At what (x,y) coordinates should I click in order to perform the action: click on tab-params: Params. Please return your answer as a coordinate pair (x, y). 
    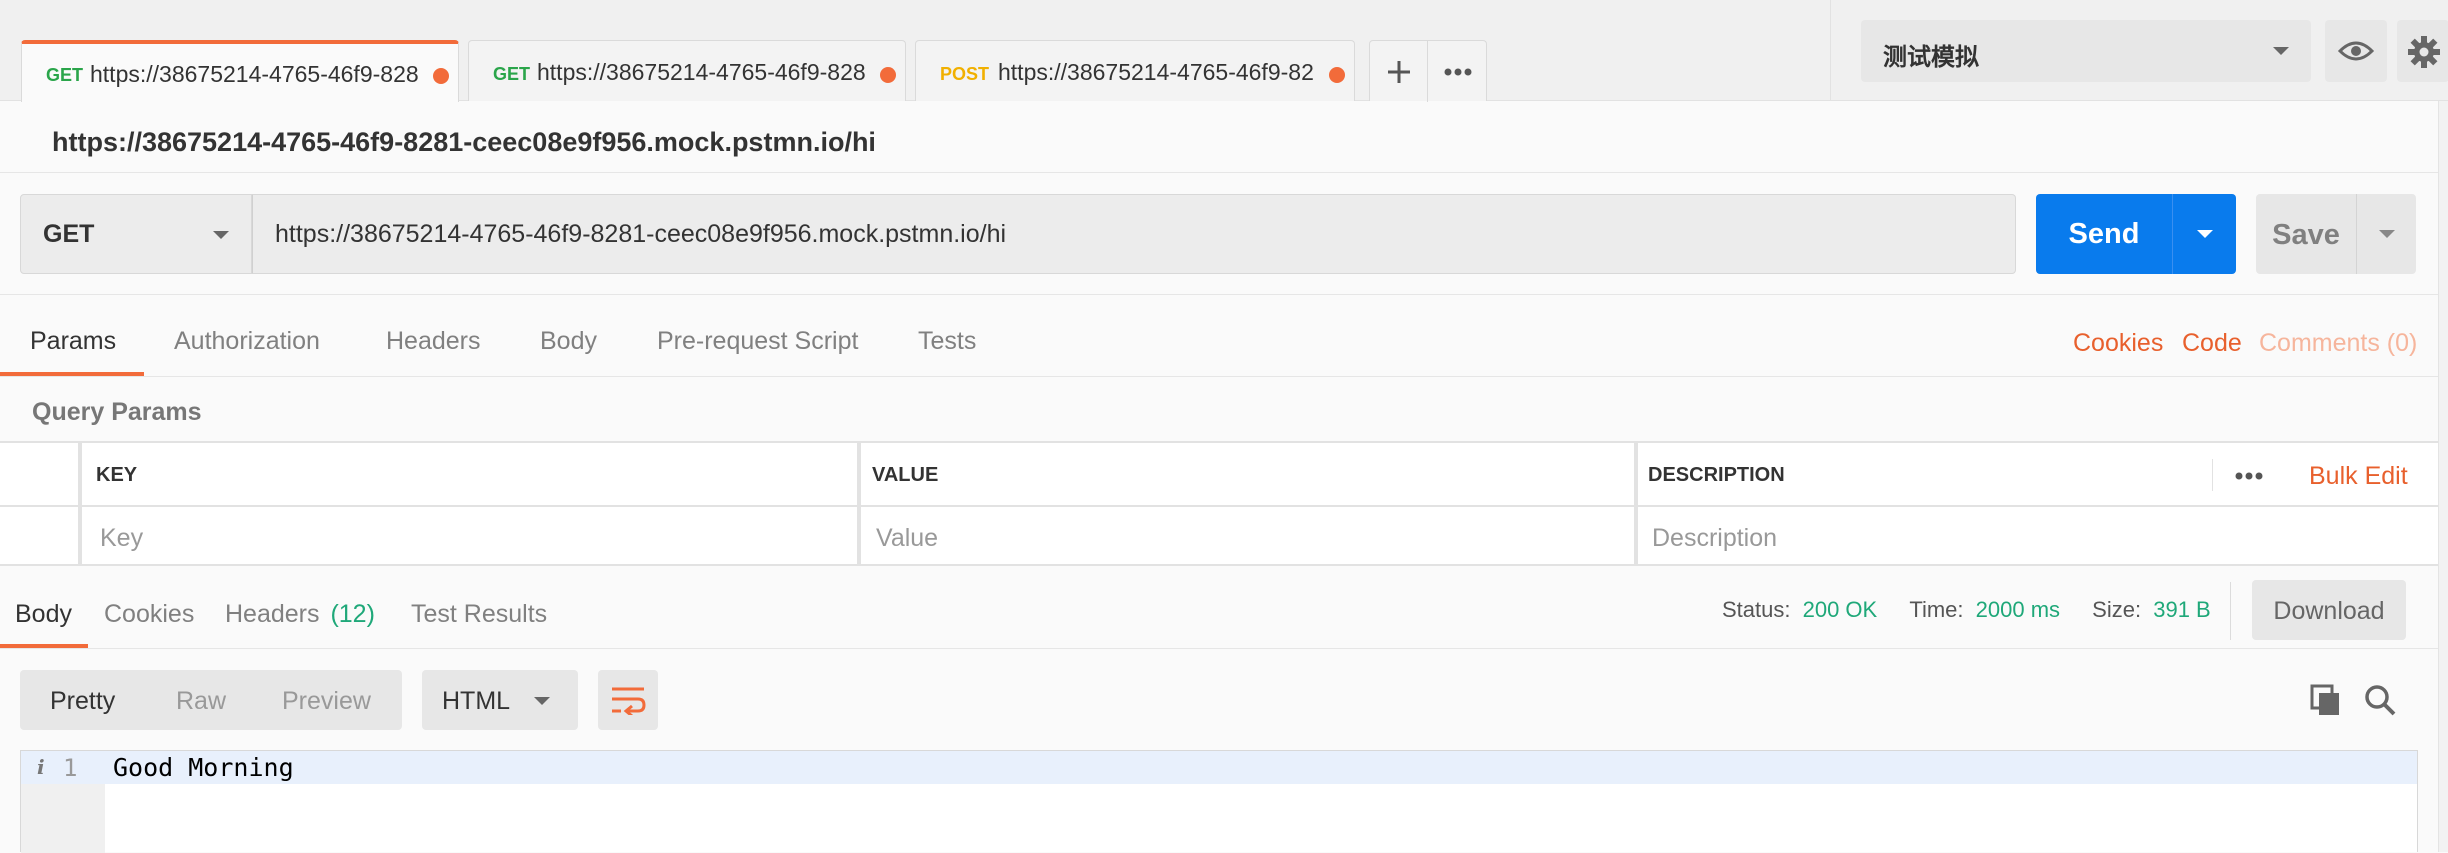
    Looking at the image, I should click on (73, 341).